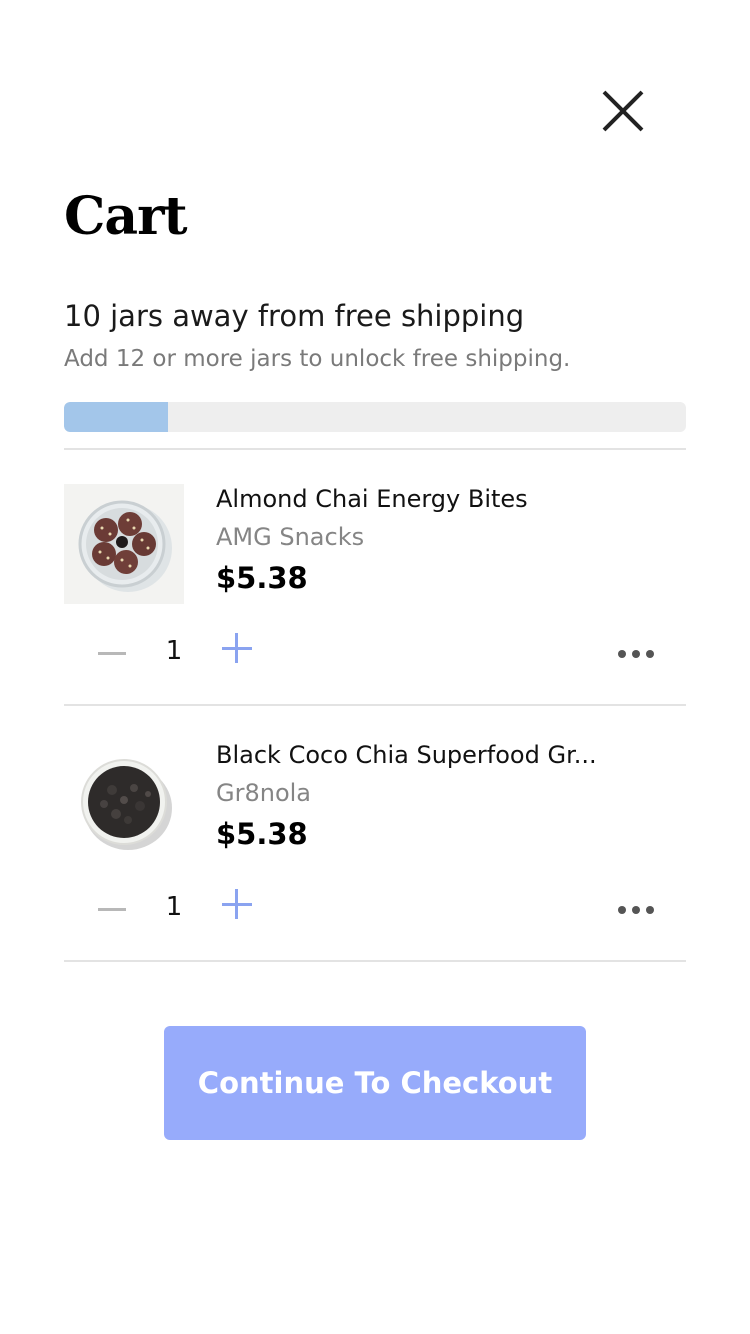 Image resolution: width=750 pixels, height=1334 pixels. I want to click on divider, so click(375, 961).